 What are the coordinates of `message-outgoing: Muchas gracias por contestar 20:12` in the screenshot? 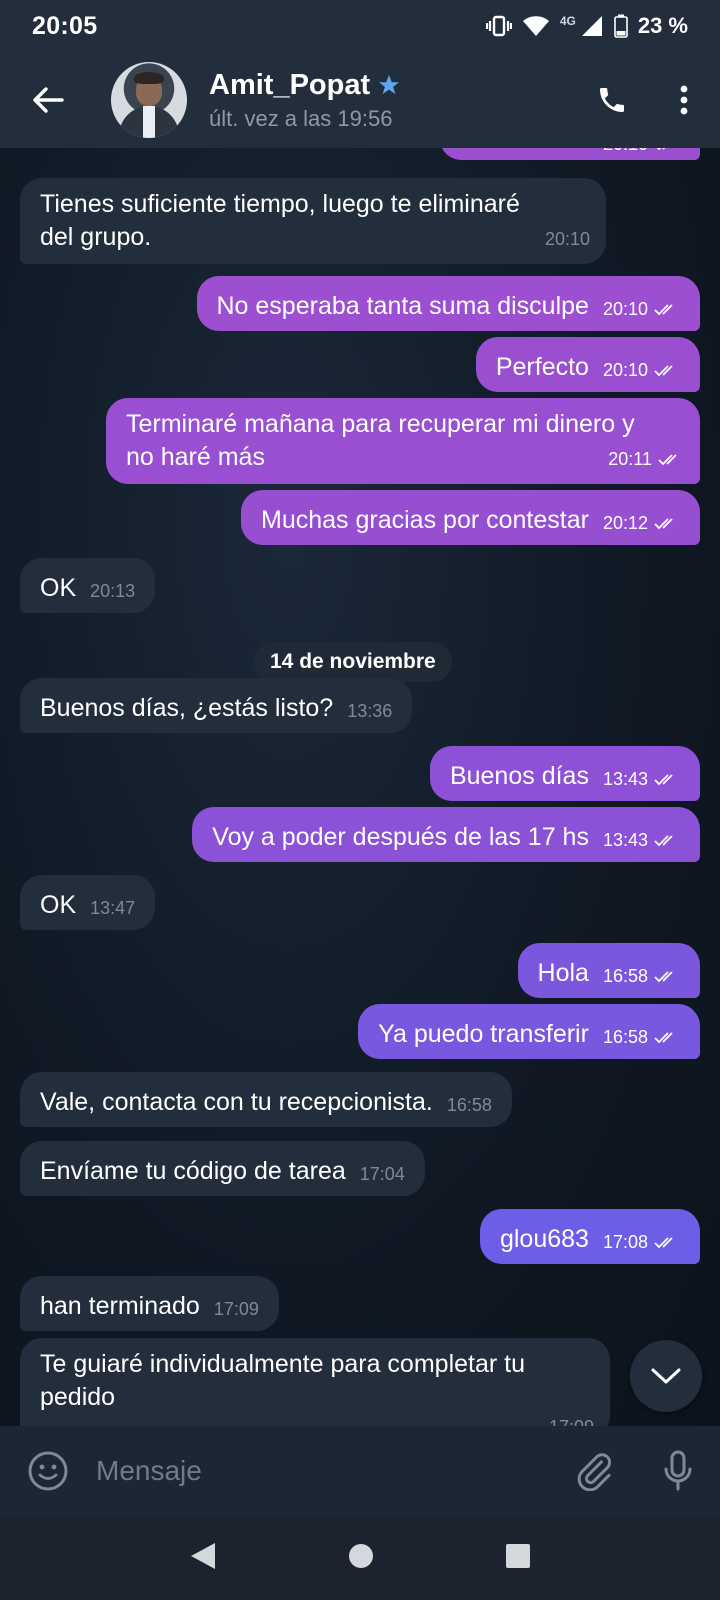 It's located at (470, 517).